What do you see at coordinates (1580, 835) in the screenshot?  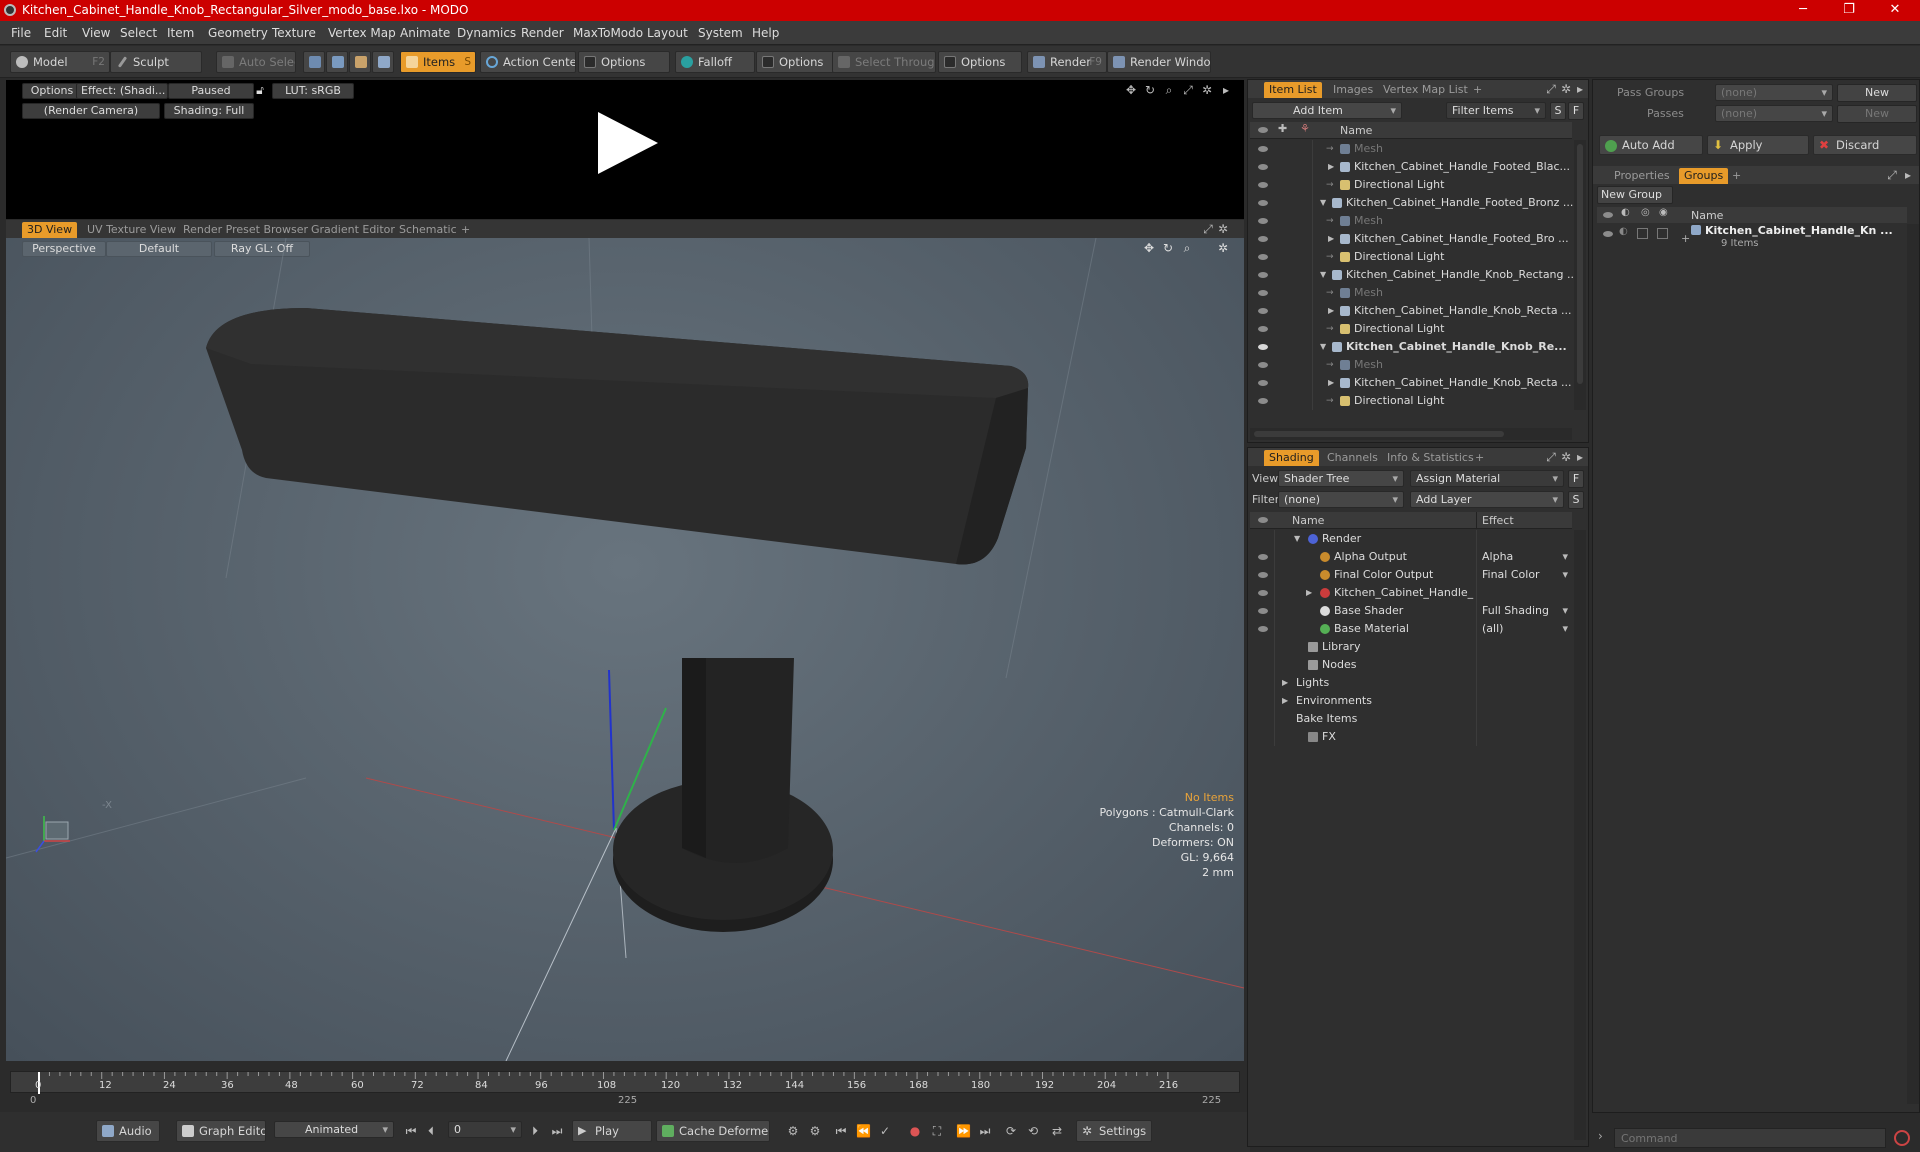 I see `shading-scrollbar` at bounding box center [1580, 835].